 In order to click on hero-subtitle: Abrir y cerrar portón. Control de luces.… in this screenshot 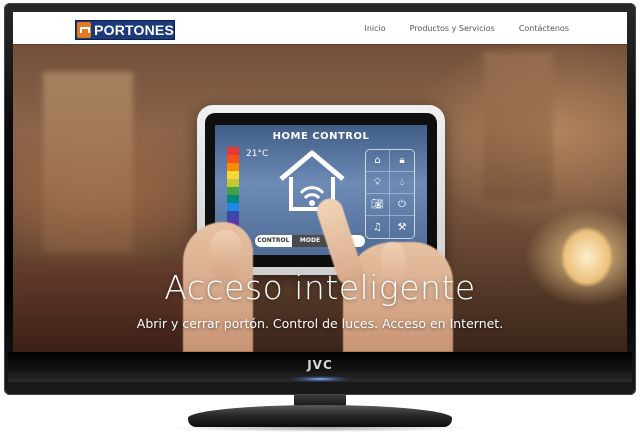, I will do `click(320, 323)`.